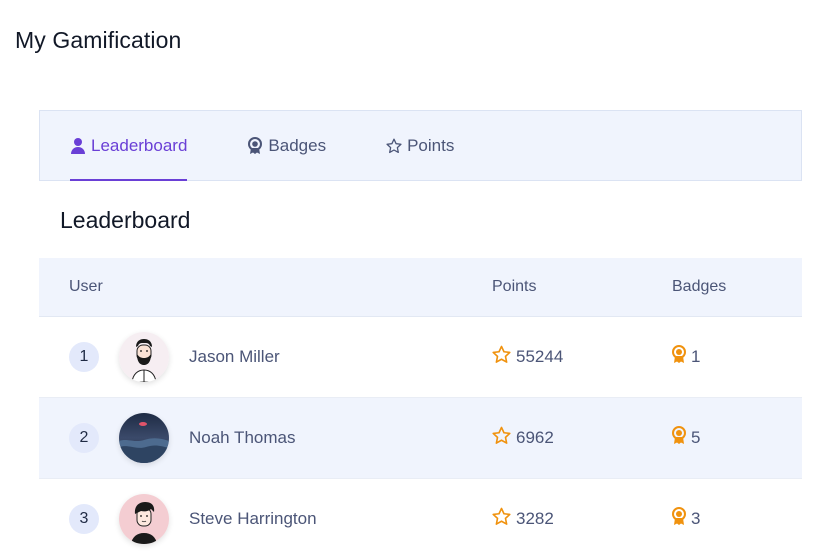  Describe the element at coordinates (144, 357) in the screenshot. I see `bearded-man-avatar` at that location.